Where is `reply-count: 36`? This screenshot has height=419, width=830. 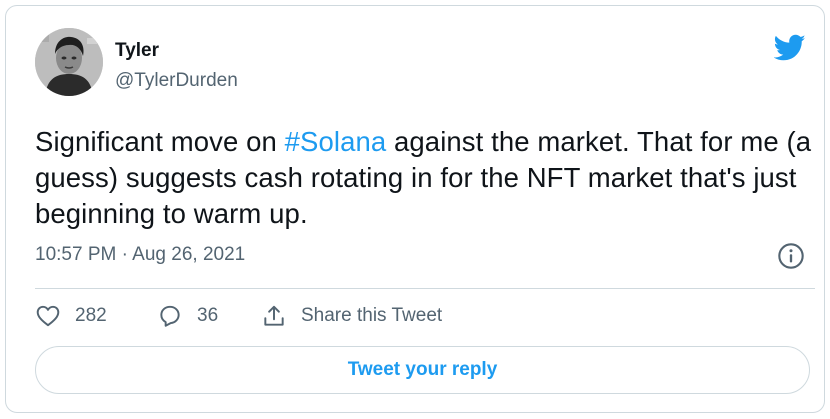 reply-count: 36 is located at coordinates (208, 315).